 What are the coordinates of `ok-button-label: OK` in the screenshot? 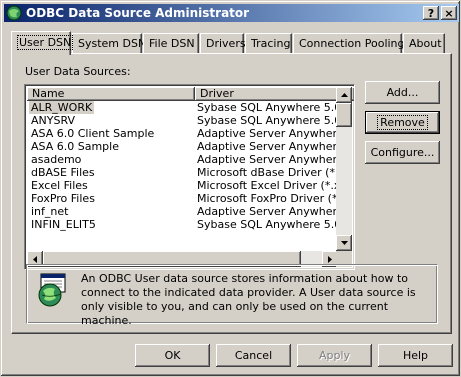 It's located at (172, 355).